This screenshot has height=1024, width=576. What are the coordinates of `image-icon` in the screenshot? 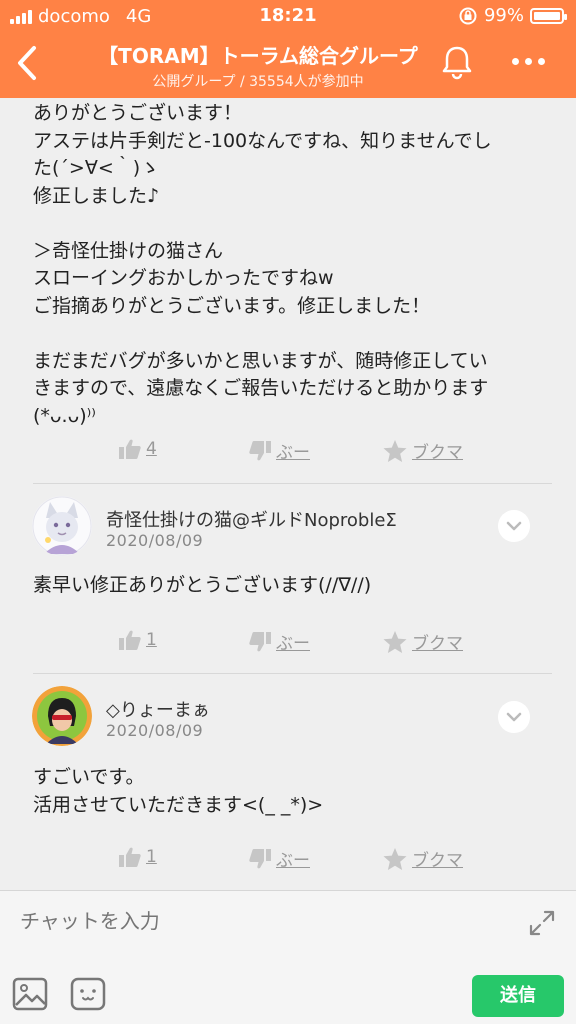 It's located at (30, 994).